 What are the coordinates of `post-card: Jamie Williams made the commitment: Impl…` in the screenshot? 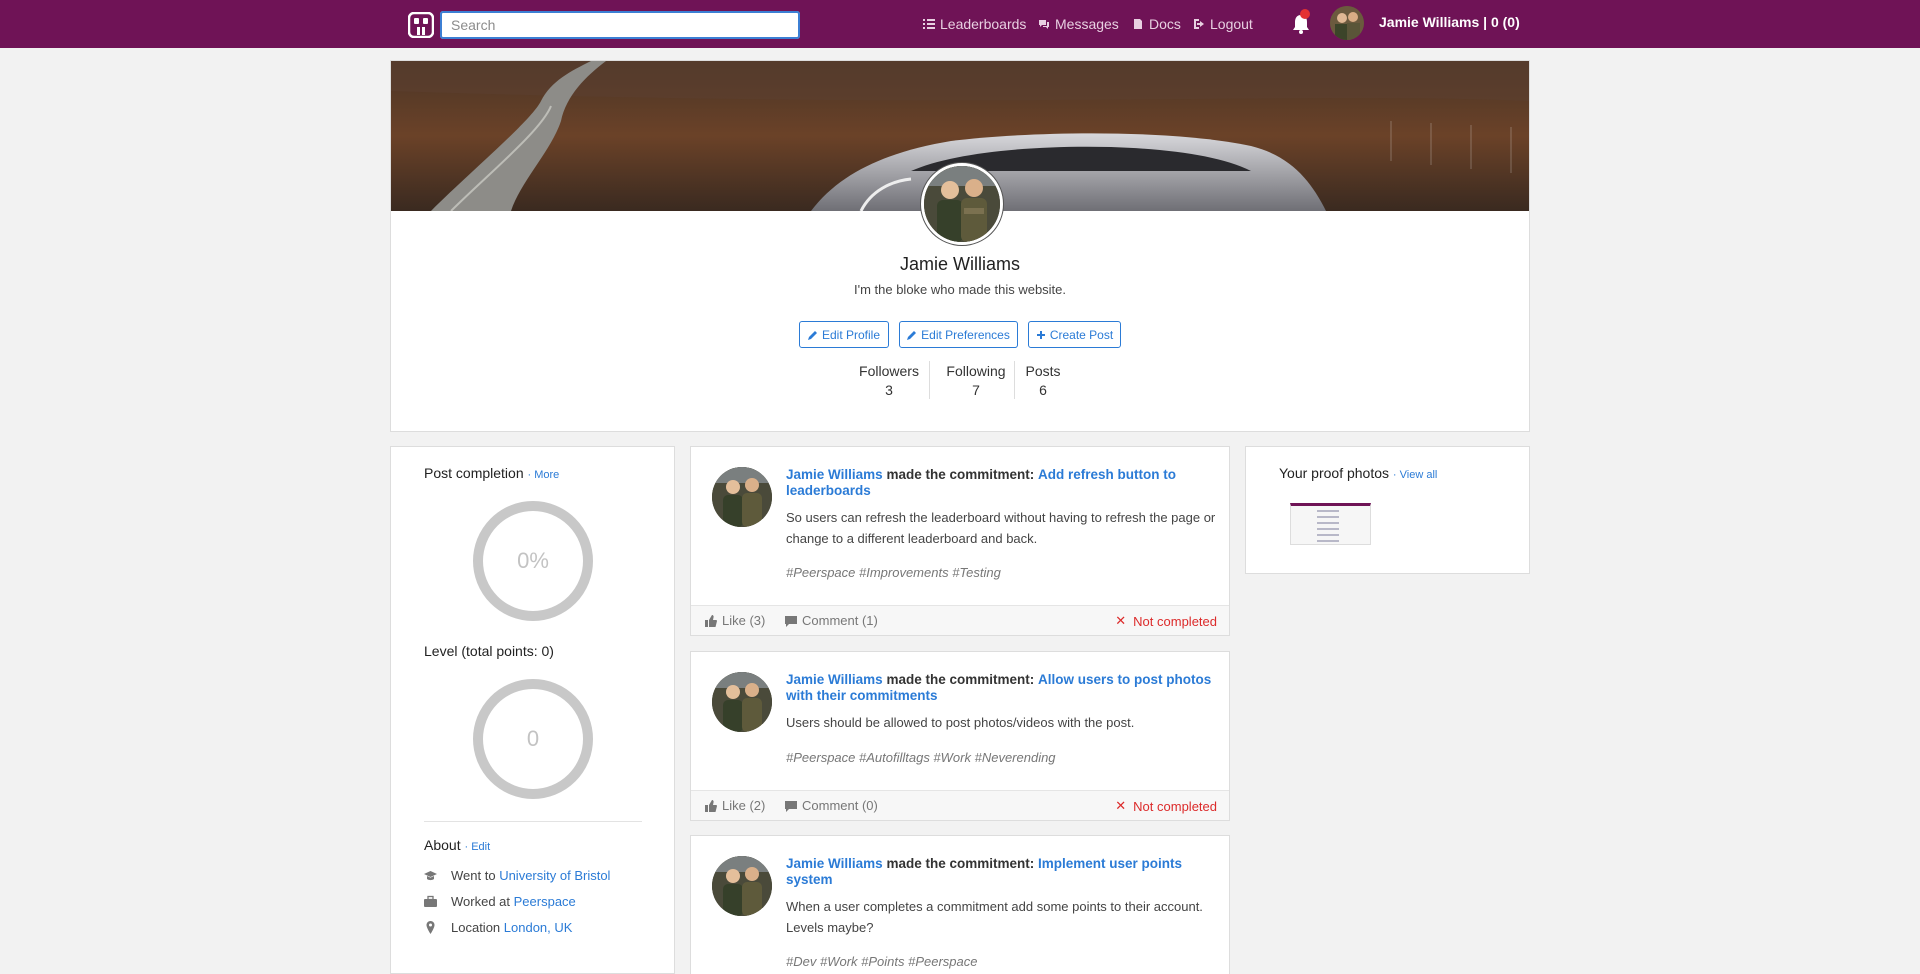 It's located at (960, 904).